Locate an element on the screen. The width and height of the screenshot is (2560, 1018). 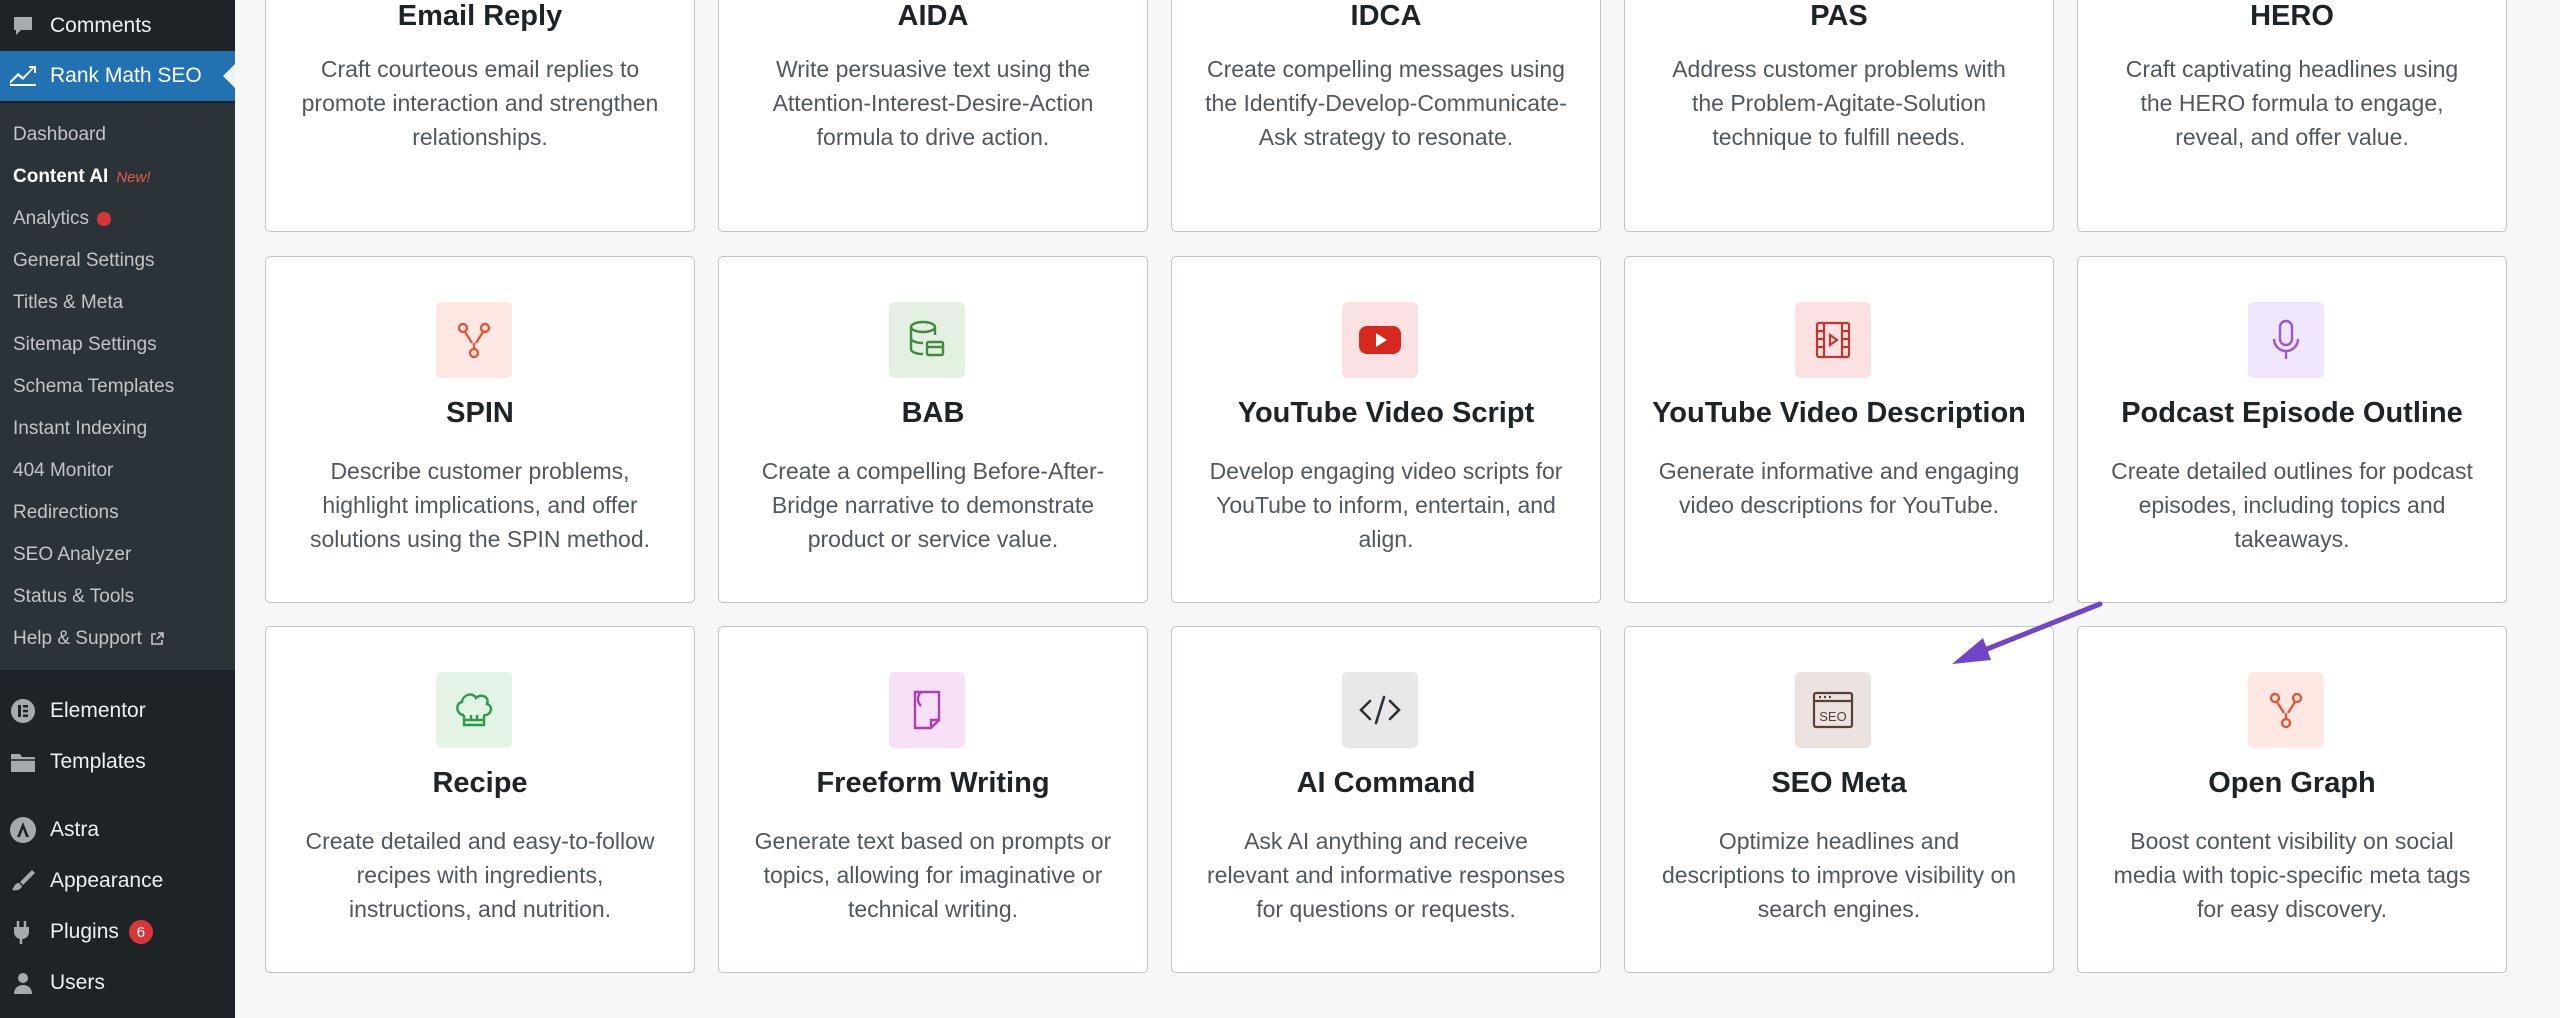
card-title: AIDA is located at coordinates (933, 16).